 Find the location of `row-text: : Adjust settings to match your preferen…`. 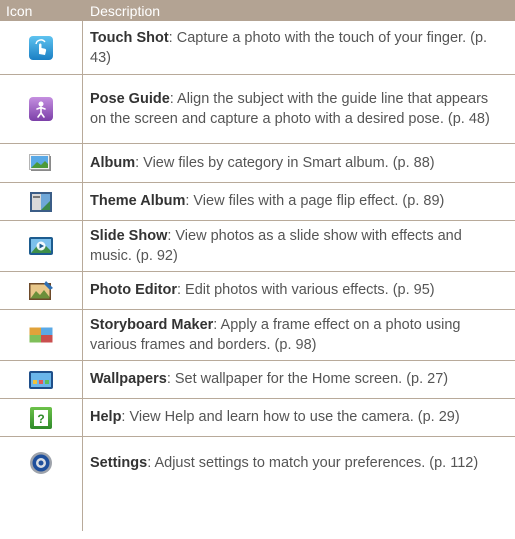

row-text: : Adjust settings to match your preferen… is located at coordinates (313, 462).